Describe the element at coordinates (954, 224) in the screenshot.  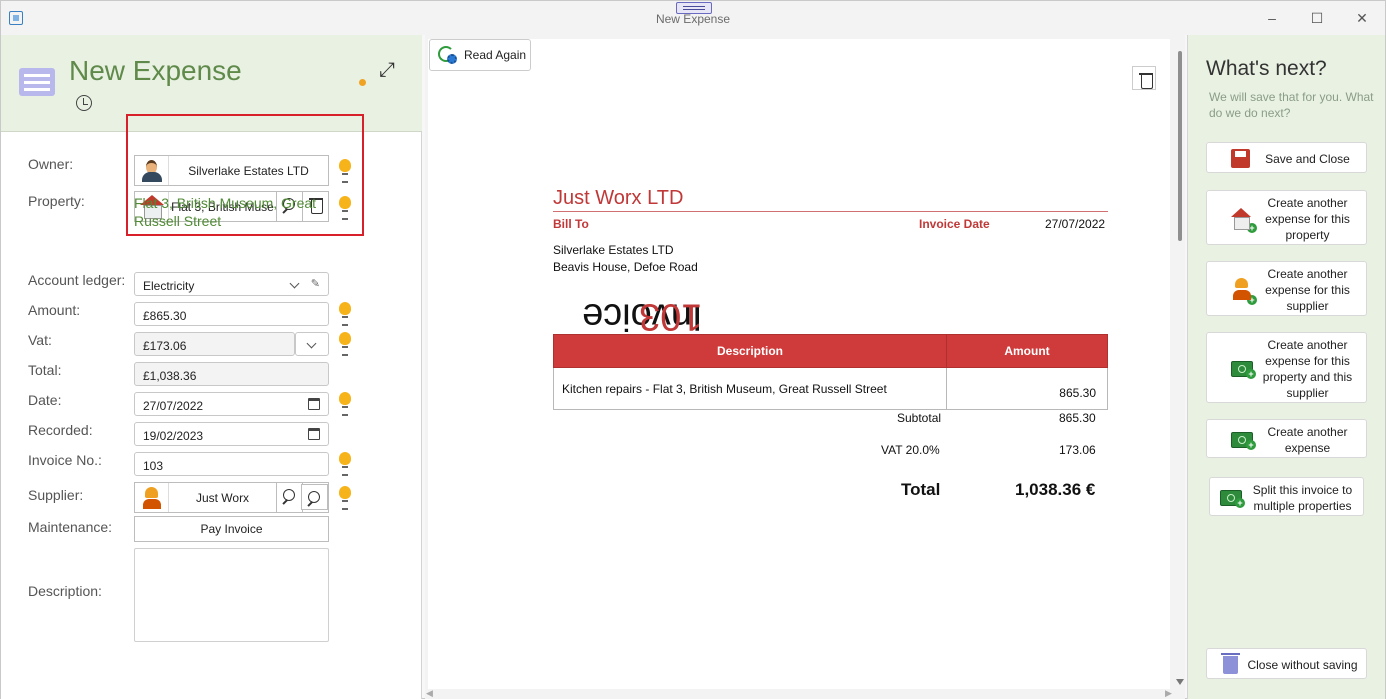
I see `invoice-date-label: Invoice Date` at that location.